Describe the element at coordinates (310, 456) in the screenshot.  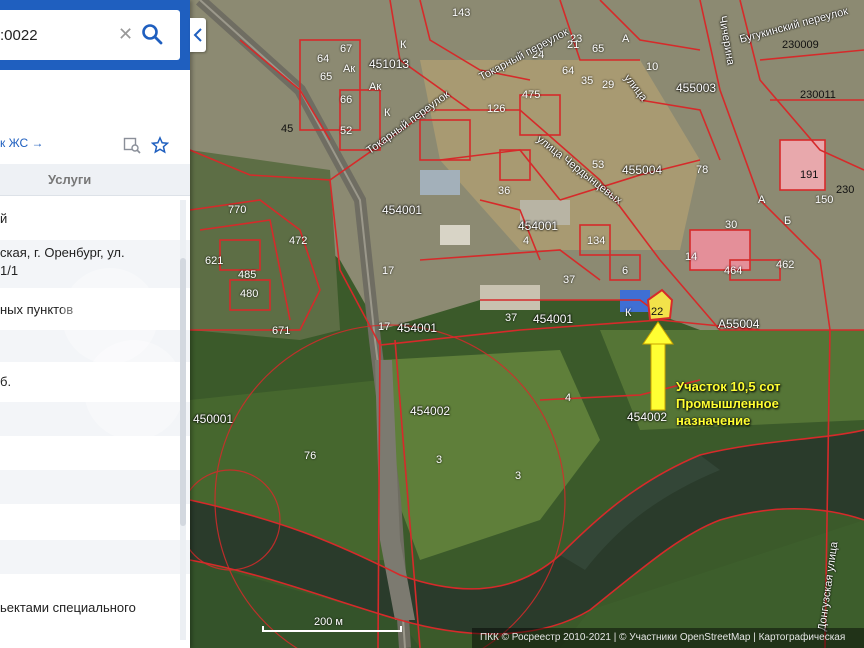
I see `plot-label: 76` at that location.